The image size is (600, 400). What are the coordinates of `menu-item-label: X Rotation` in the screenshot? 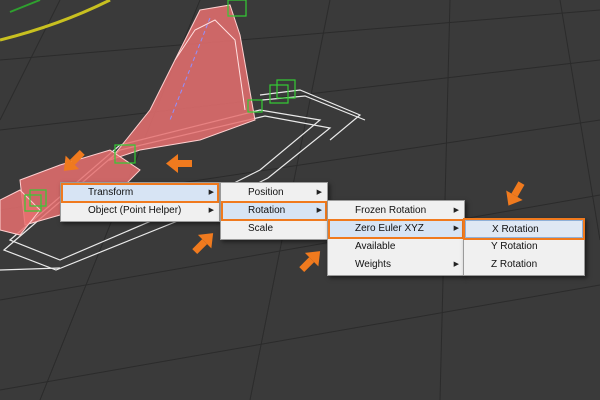 It's located at (515, 229).